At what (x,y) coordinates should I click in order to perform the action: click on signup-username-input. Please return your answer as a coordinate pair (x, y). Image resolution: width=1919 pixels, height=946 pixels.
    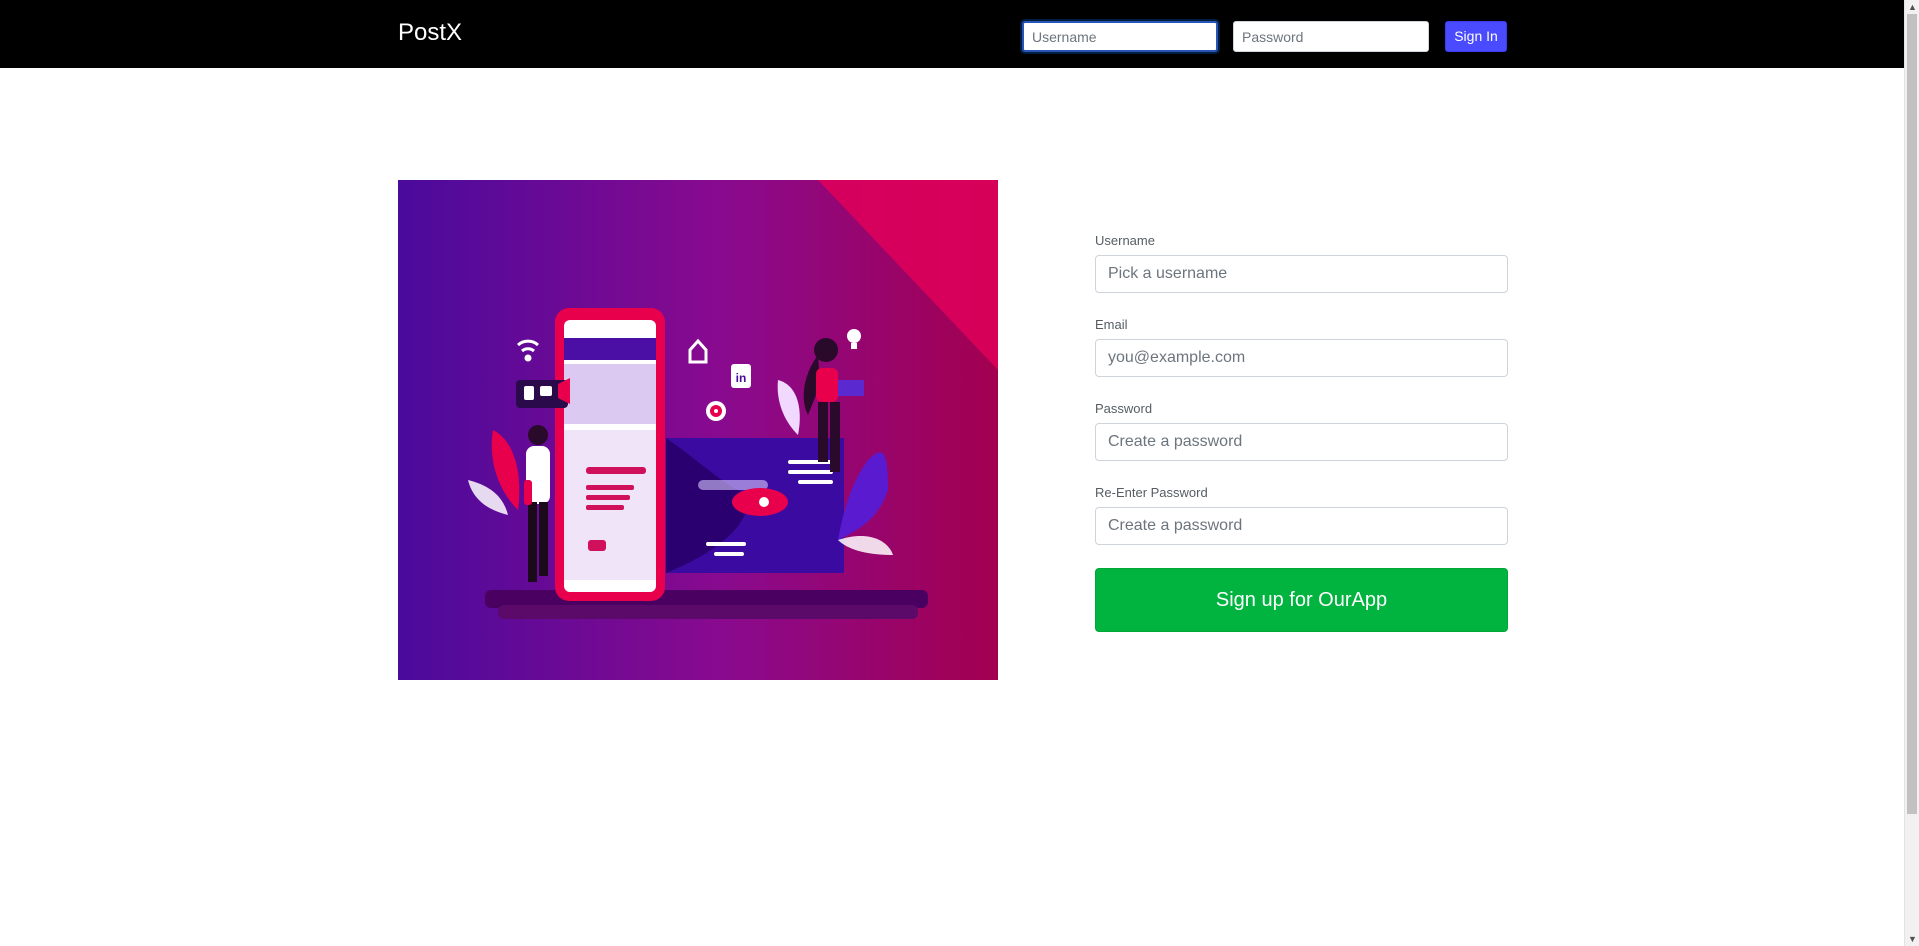
    Looking at the image, I should click on (1301, 274).